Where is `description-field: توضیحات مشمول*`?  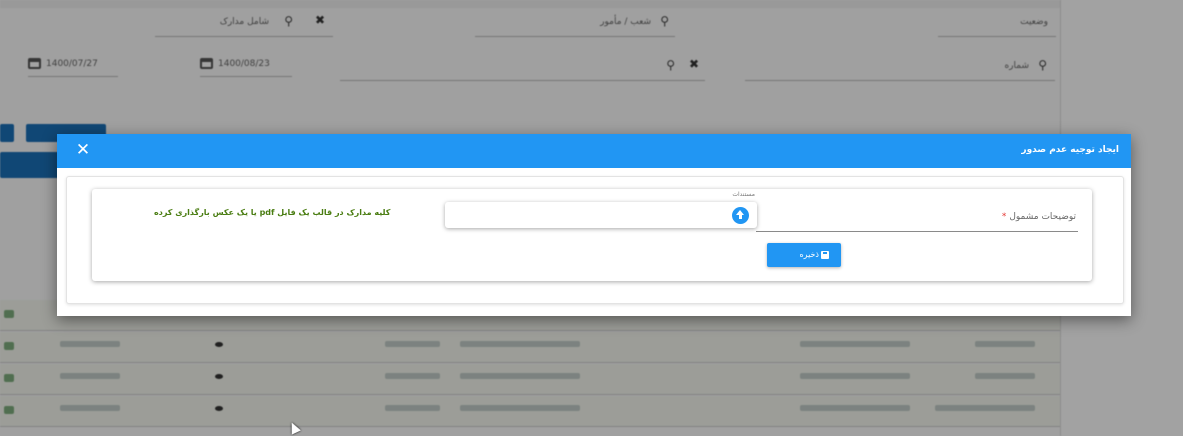
description-field: توضیحات مشمول* is located at coordinates (917, 219).